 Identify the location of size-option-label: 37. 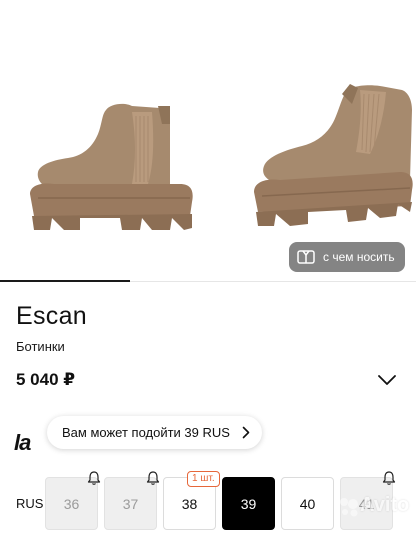
(130, 503).